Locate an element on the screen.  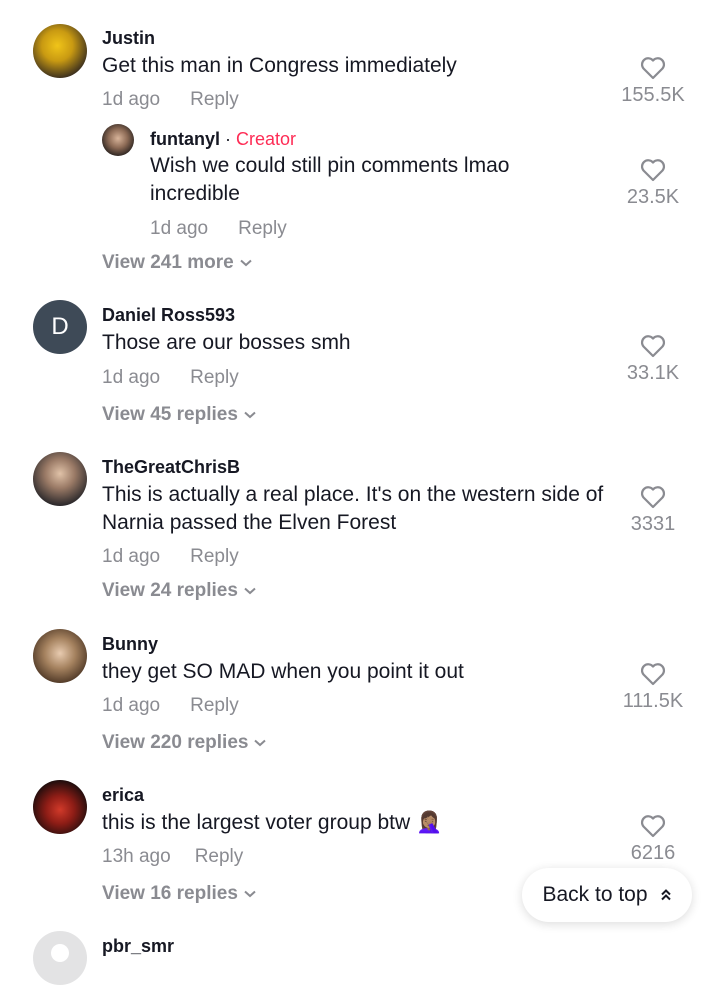
view-more-label: View 241 more is located at coordinates (168, 262).